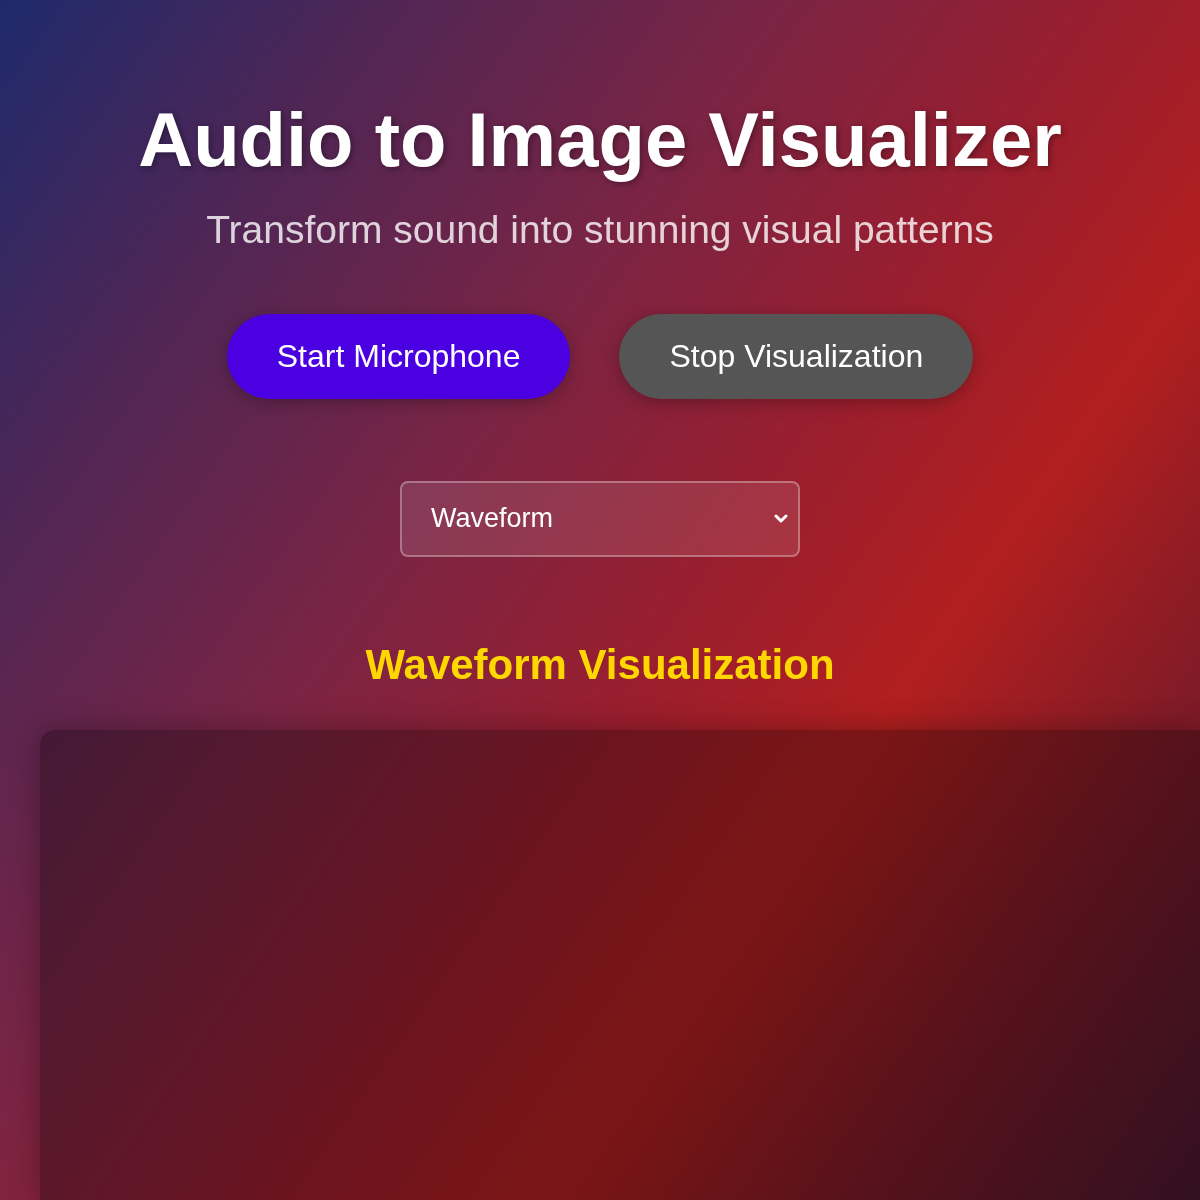 This screenshot has width=1200, height=1200. What do you see at coordinates (600, 519) in the screenshot?
I see `mode-dropdown: Waveform` at bounding box center [600, 519].